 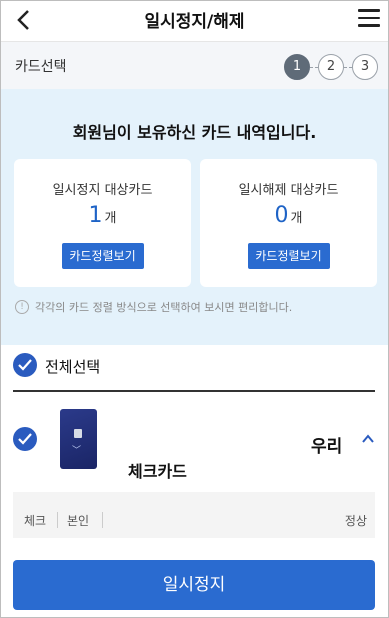 What do you see at coordinates (77, 451) in the screenshot?
I see `card-logo-icon: ﹀` at bounding box center [77, 451].